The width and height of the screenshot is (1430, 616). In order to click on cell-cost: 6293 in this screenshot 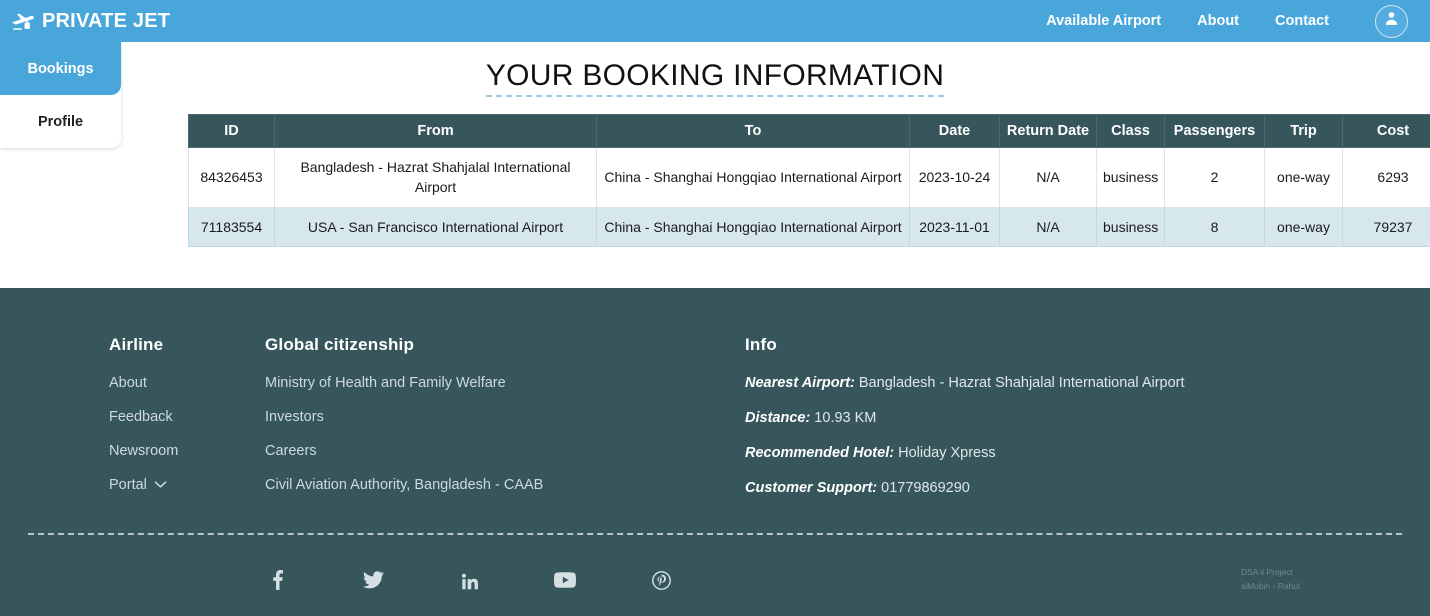, I will do `click(1386, 177)`.